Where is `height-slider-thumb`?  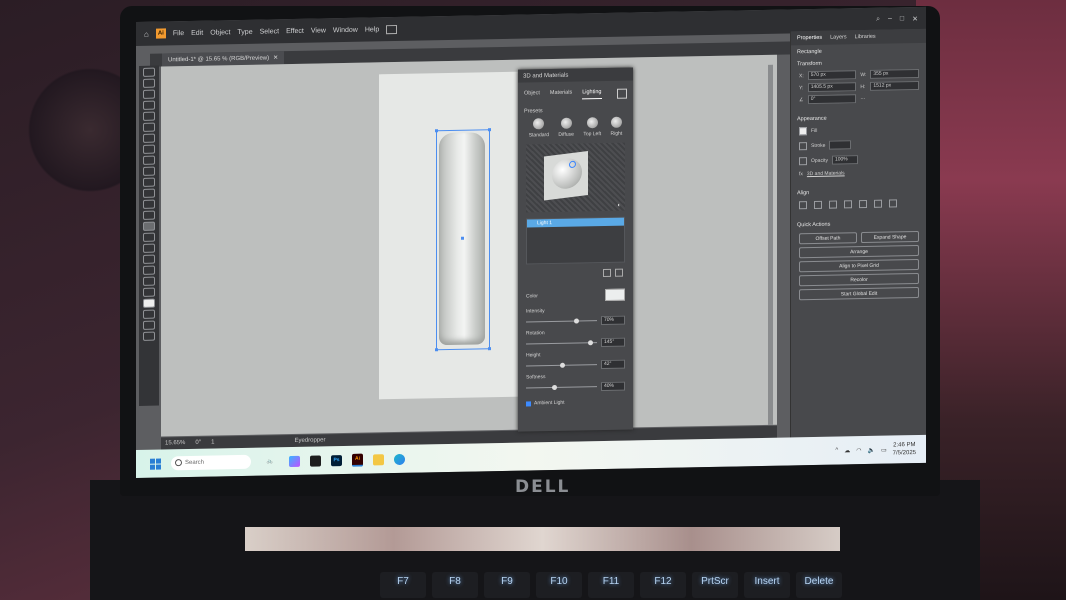 height-slider-thumb is located at coordinates (562, 365).